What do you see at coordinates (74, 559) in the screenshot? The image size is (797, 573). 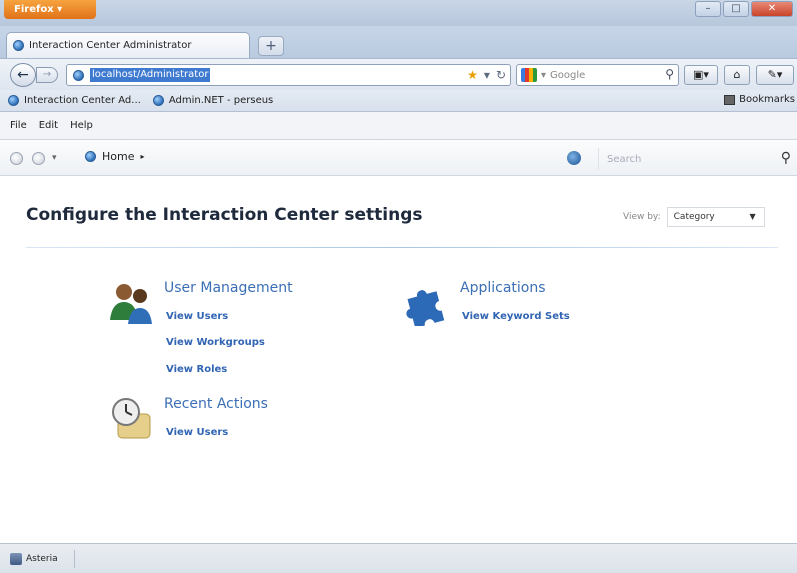 I see `status-separator` at bounding box center [74, 559].